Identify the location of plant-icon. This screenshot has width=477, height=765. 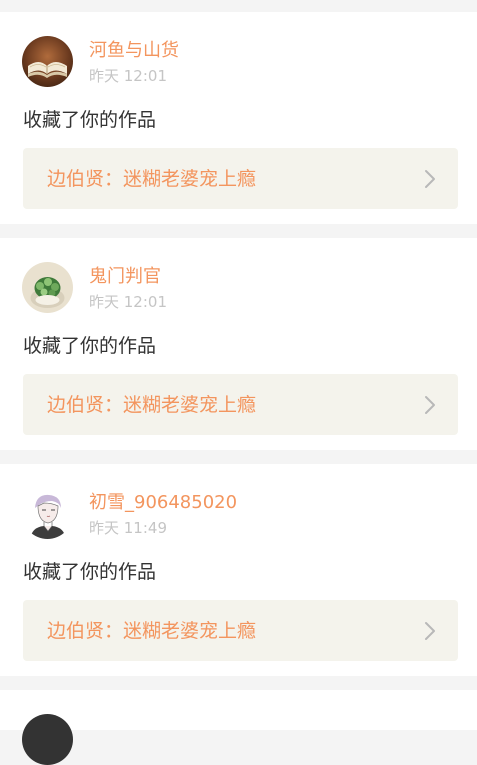
(47, 287).